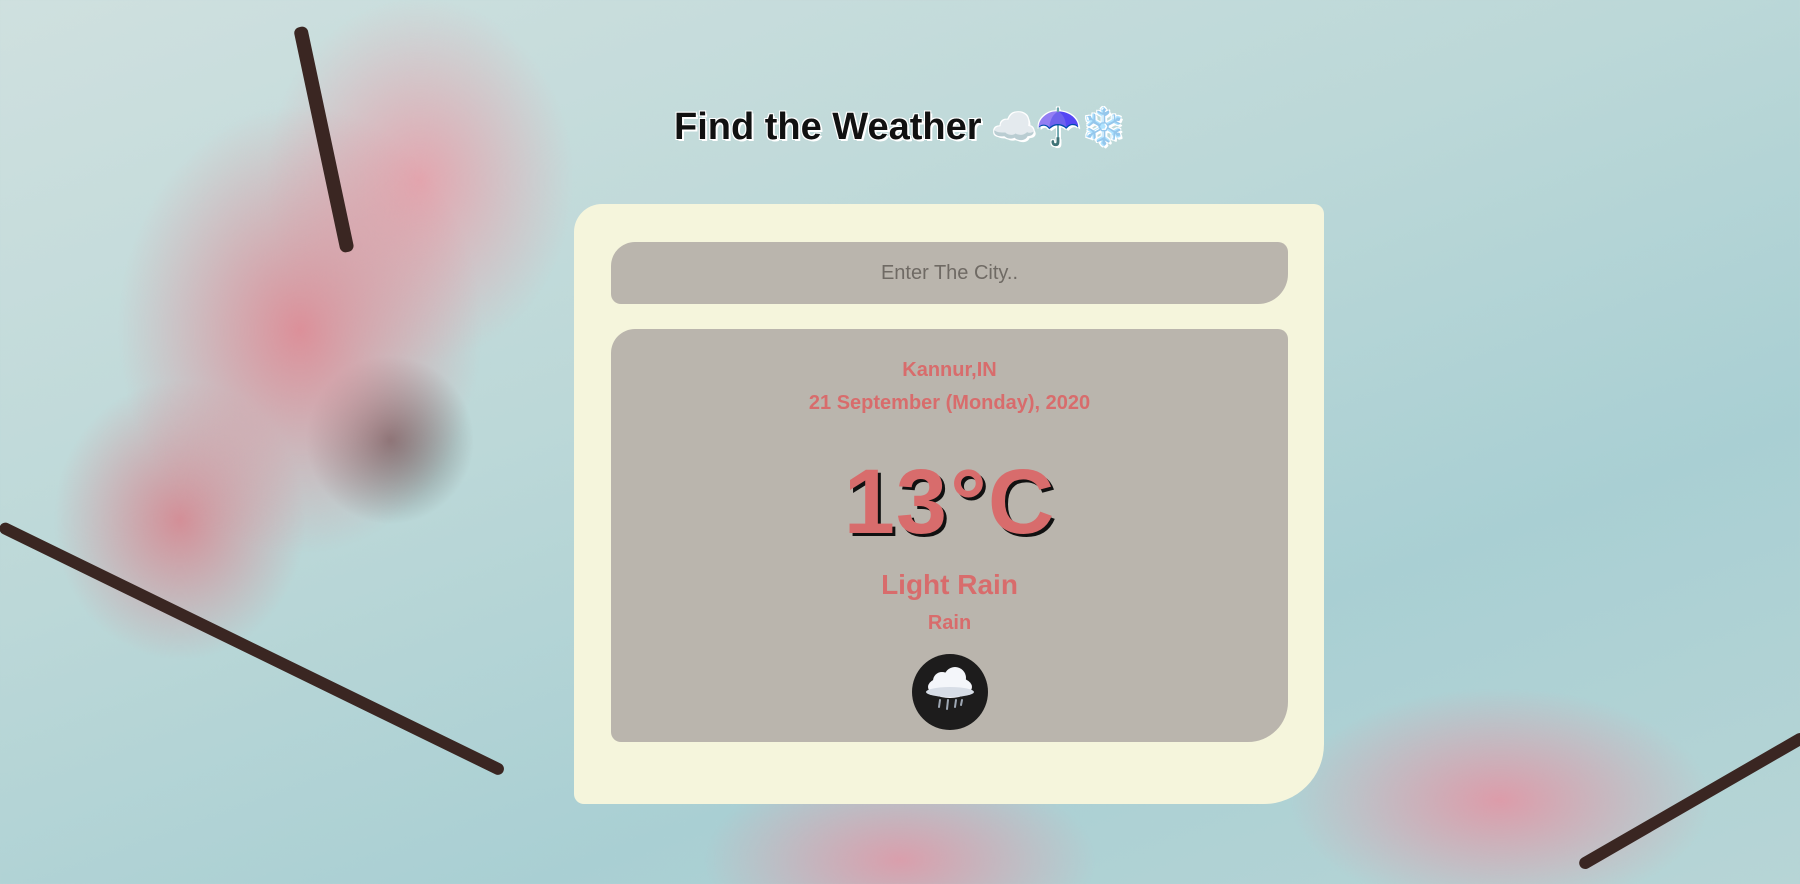 This screenshot has height=884, width=1800. Describe the element at coordinates (1059, 126) in the screenshot. I see `weather-emoji-icons: ☁️☂️❄️` at that location.